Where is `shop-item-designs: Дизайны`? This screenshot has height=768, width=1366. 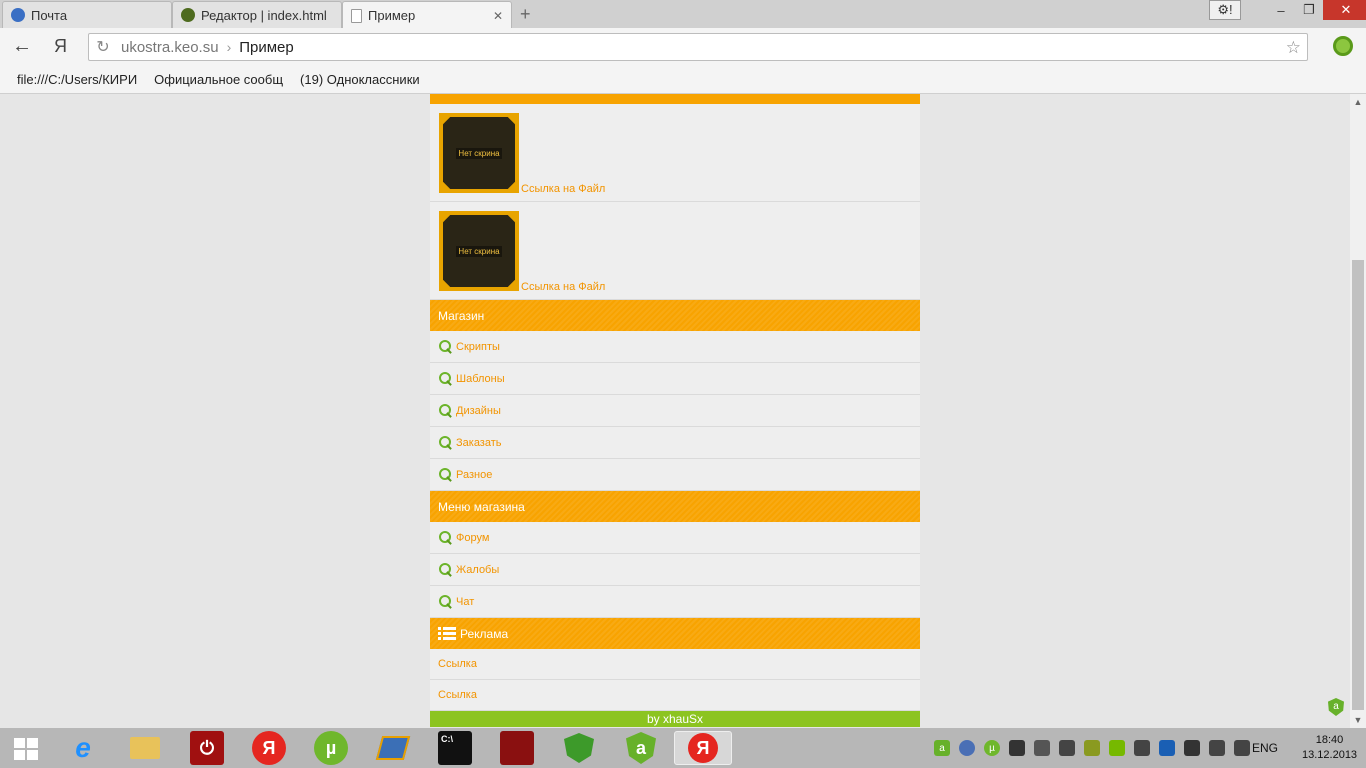
shop-item-designs: Дизайны is located at coordinates (675, 411).